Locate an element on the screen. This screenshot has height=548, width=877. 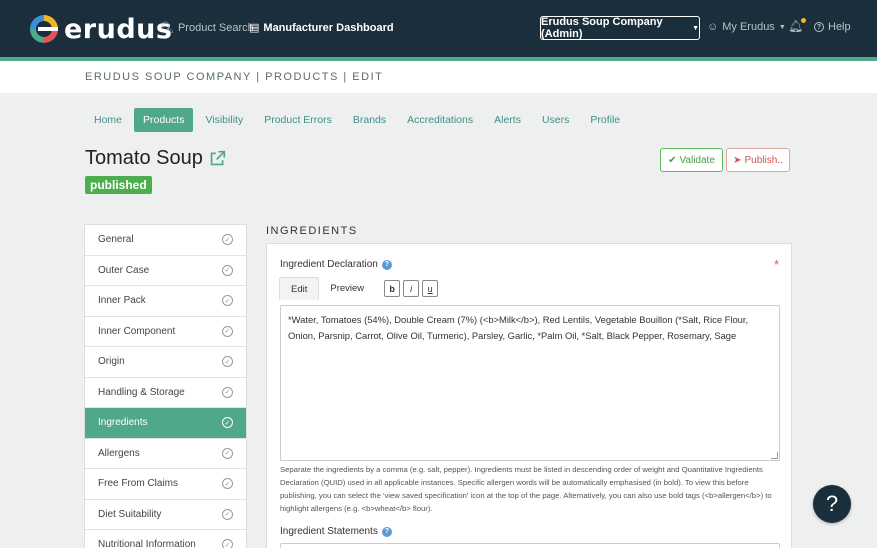
sidebar-item-label: Diet Suitability is located at coordinates (130, 514).